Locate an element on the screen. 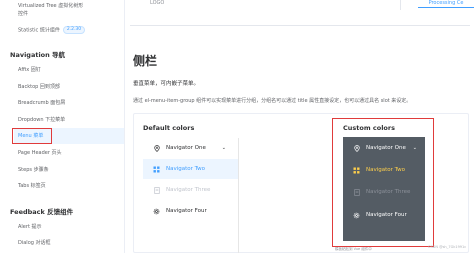 Image resolution: width=474 pixels, height=253 pixels. menu-item-navigator-one: Navigator One ⌄ is located at coordinates (190, 148).